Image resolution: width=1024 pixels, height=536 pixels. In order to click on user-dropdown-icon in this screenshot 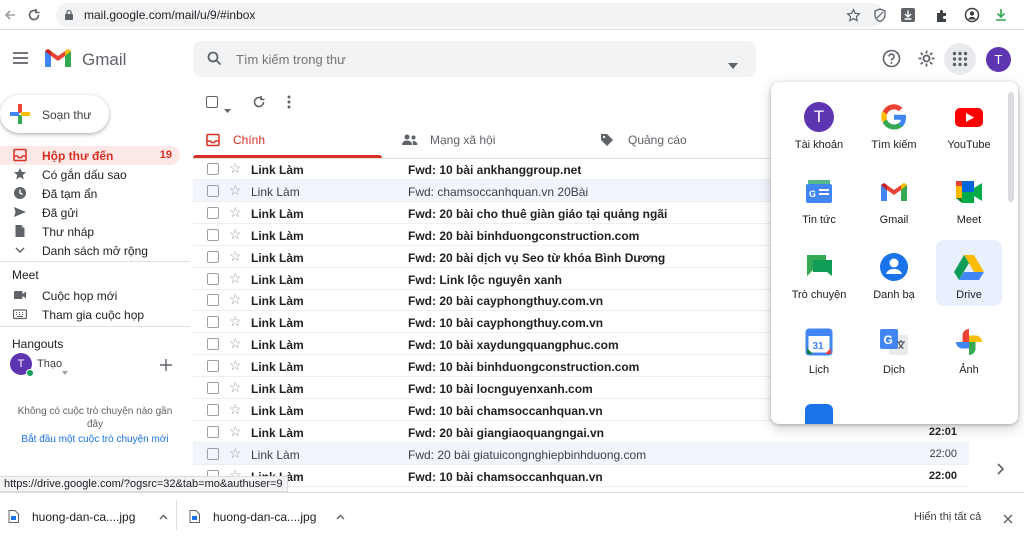, I will do `click(65, 371)`.